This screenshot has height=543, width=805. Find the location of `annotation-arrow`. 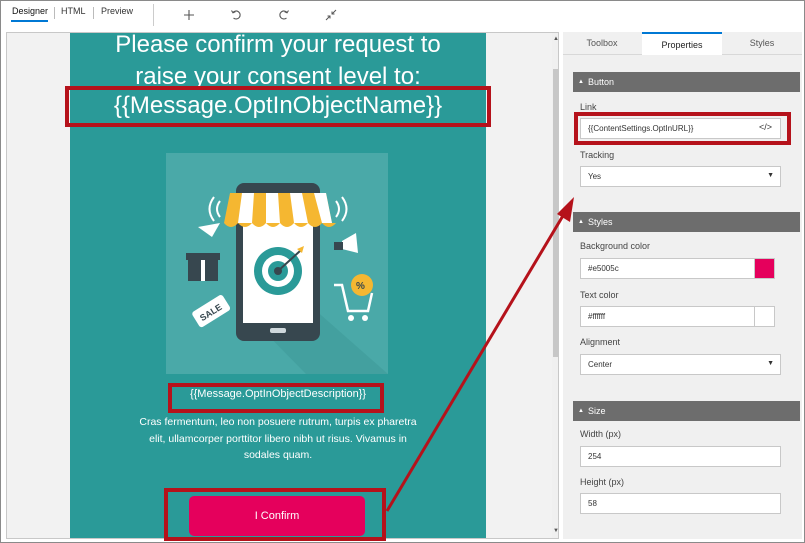

annotation-arrow is located at coordinates (479, 354).